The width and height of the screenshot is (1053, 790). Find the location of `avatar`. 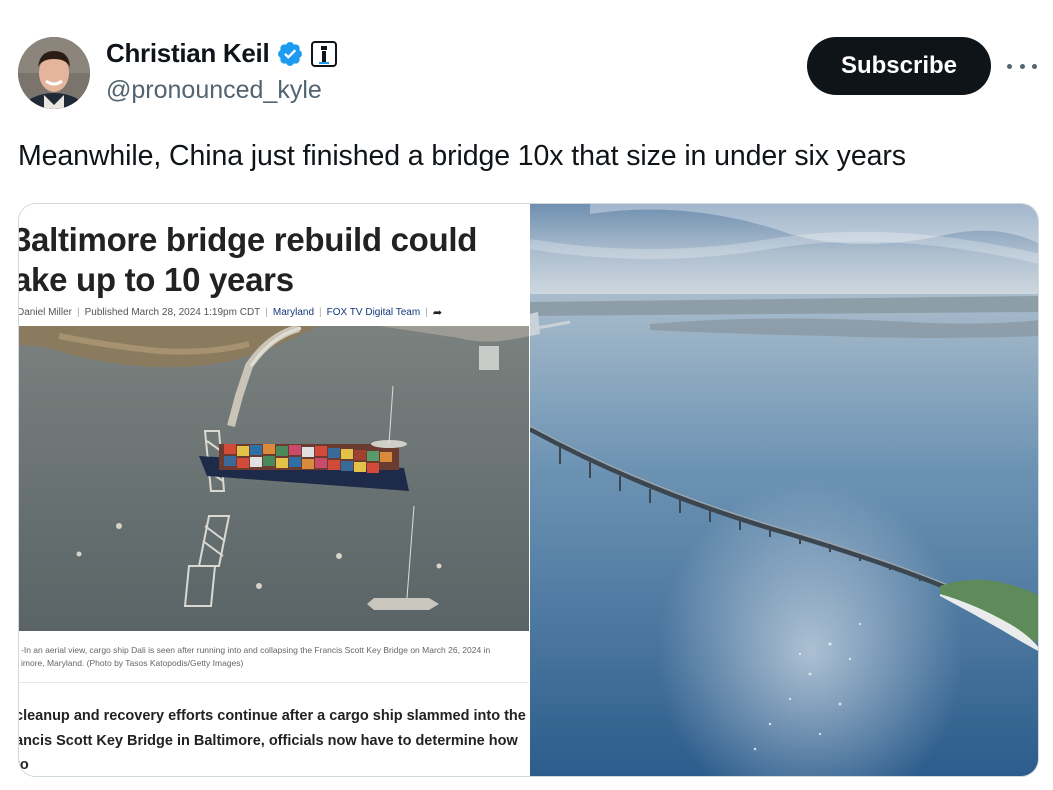

avatar is located at coordinates (54, 73).